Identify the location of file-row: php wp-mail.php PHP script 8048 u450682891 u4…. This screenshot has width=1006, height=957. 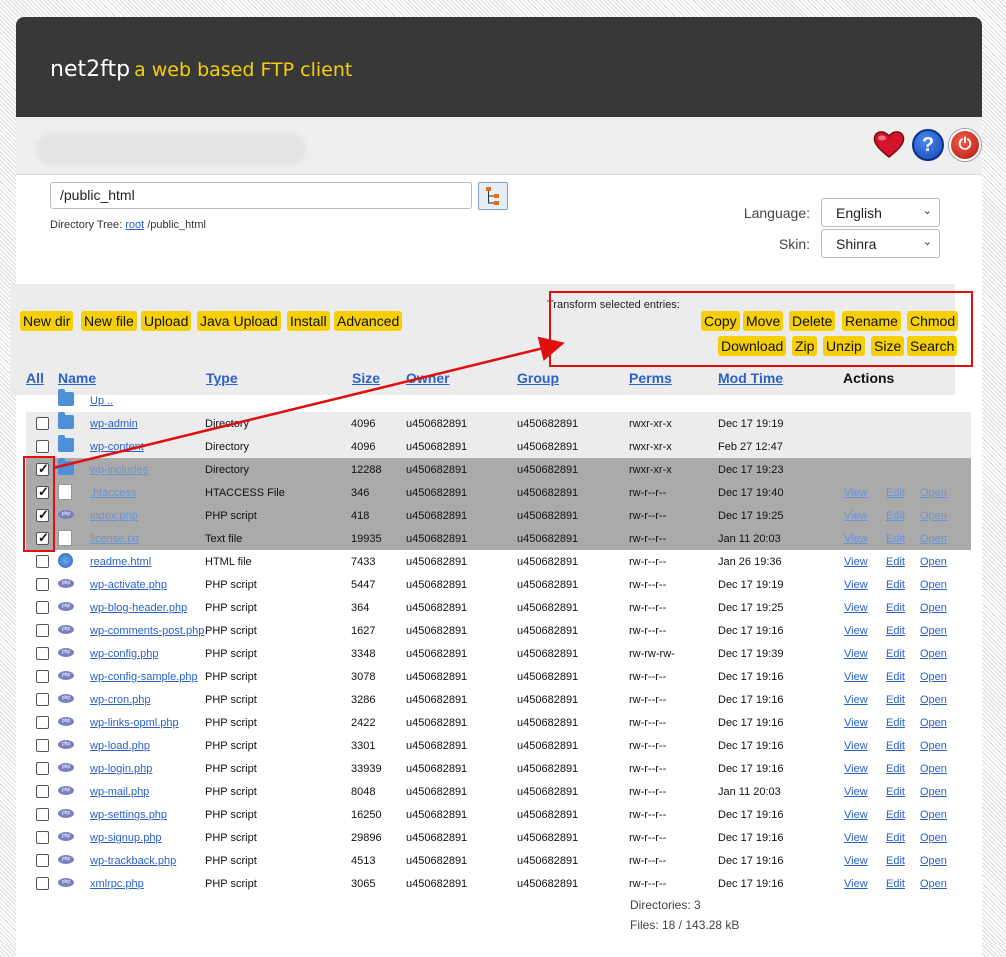
(498, 791).